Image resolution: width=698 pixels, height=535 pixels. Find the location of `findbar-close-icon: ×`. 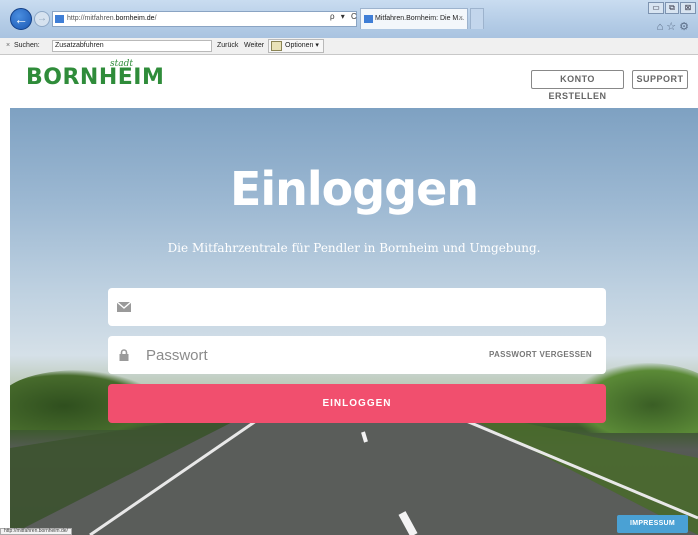

findbar-close-icon: × is located at coordinates (8, 46).